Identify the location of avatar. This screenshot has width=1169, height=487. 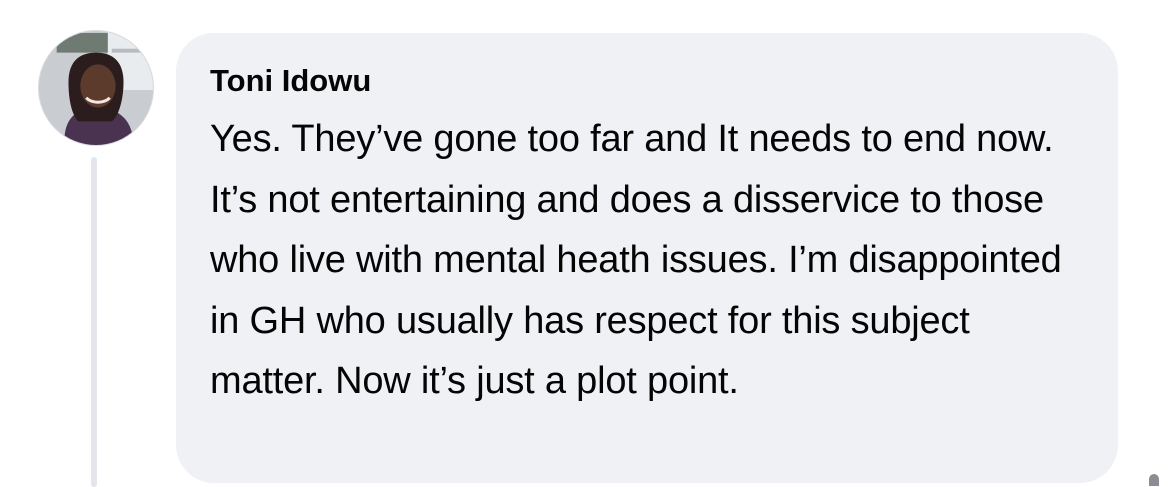
(96, 88).